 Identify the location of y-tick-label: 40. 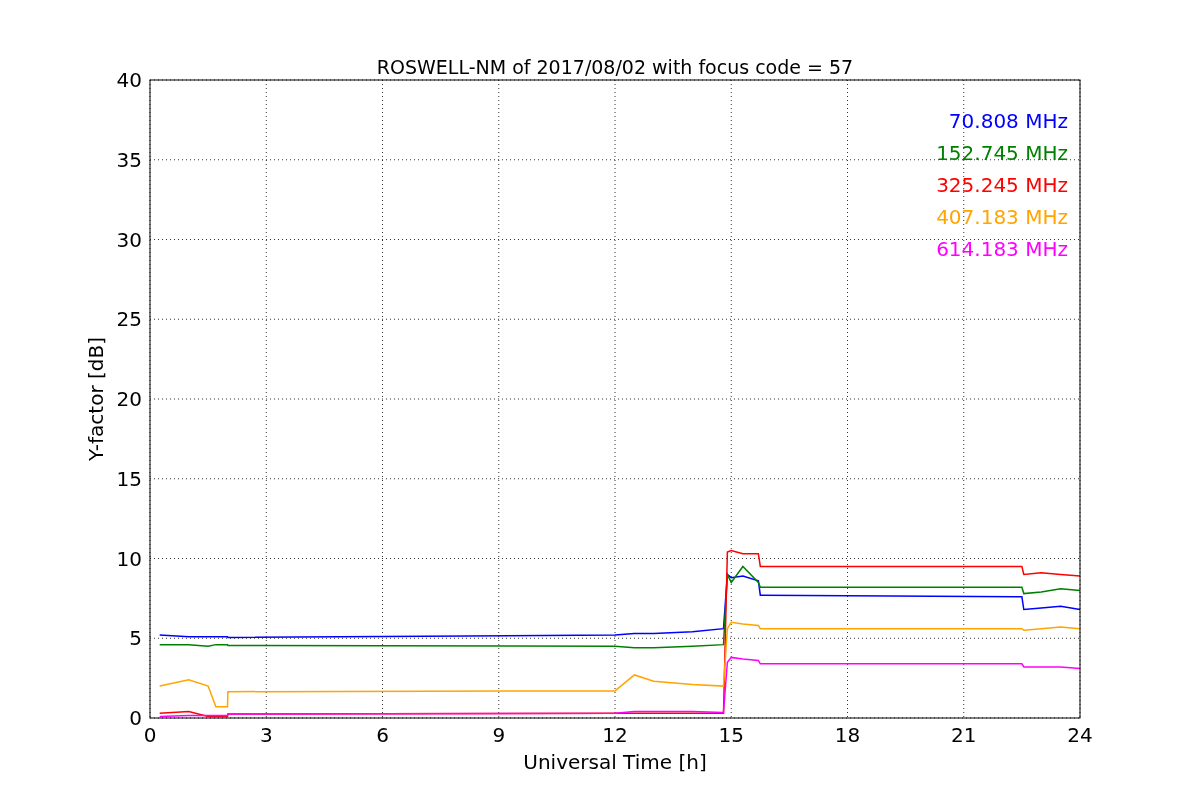
(129, 80).